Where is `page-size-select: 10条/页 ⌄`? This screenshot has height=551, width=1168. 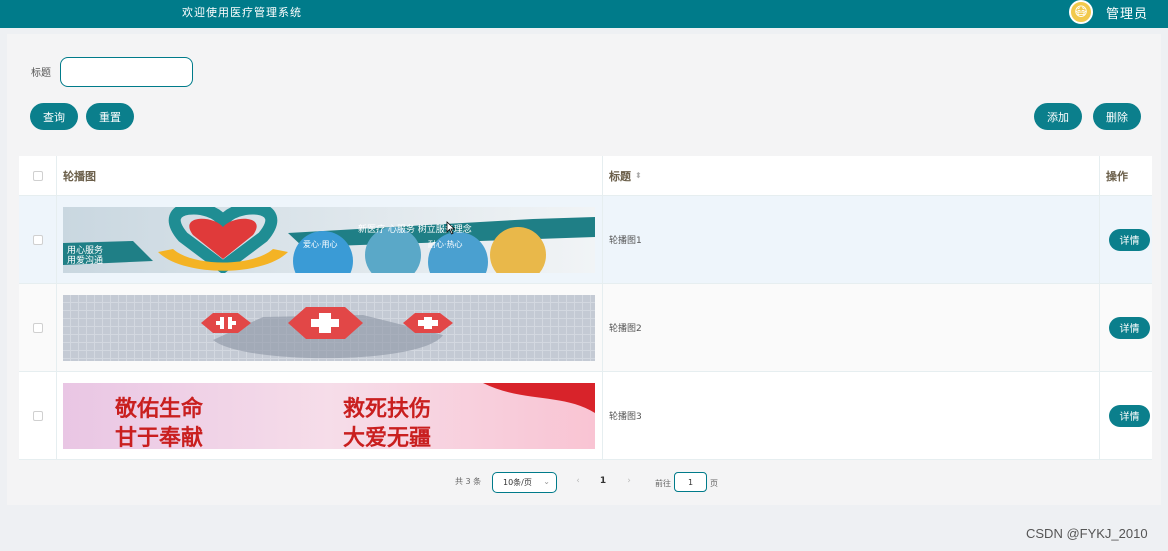
page-size-select: 10条/页 ⌄ is located at coordinates (524, 482).